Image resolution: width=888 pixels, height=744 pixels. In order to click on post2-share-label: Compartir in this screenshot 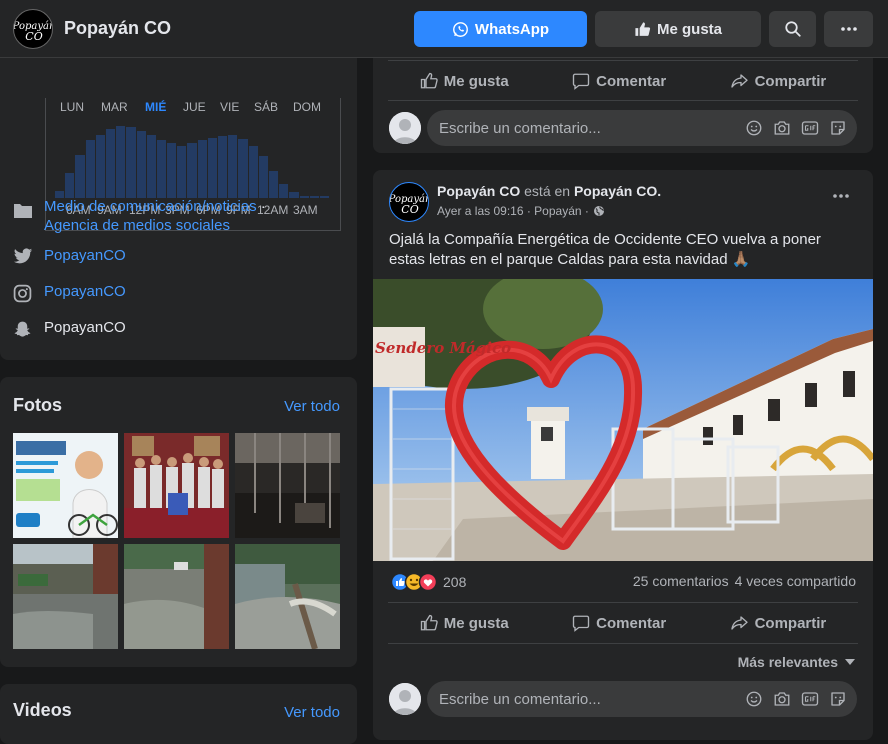, I will do `click(790, 623)`.